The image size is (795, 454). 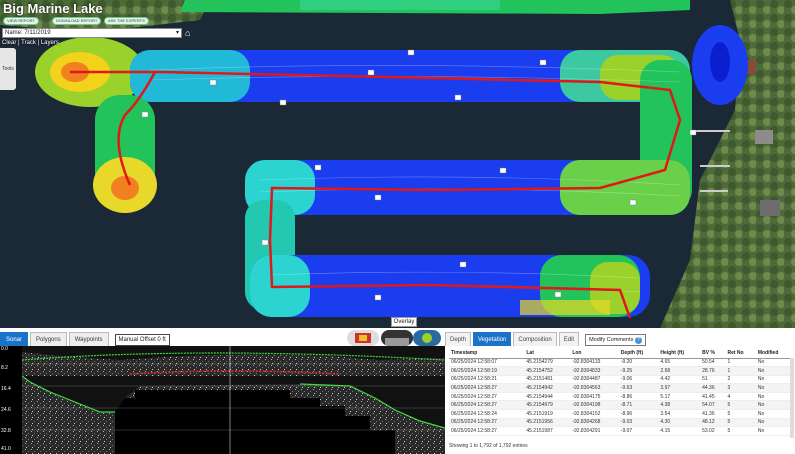 I want to click on tools-tab: Tools, so click(x=8, y=69).